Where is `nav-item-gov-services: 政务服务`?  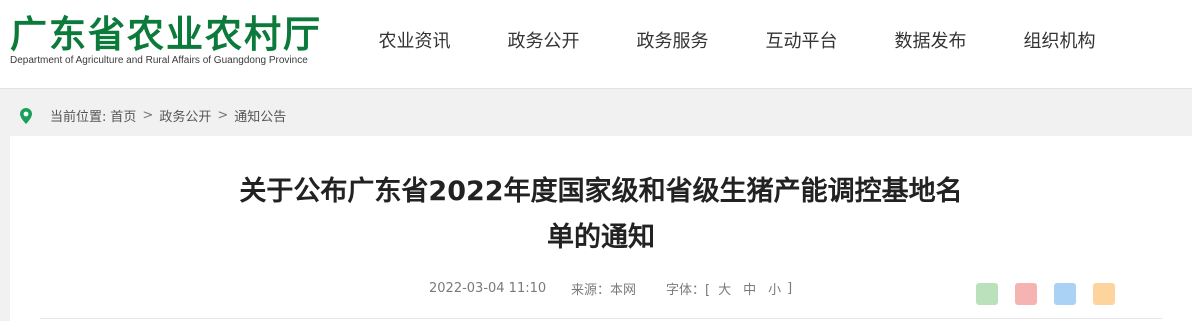
nav-item-gov-services: 政务服务 is located at coordinates (672, 40).